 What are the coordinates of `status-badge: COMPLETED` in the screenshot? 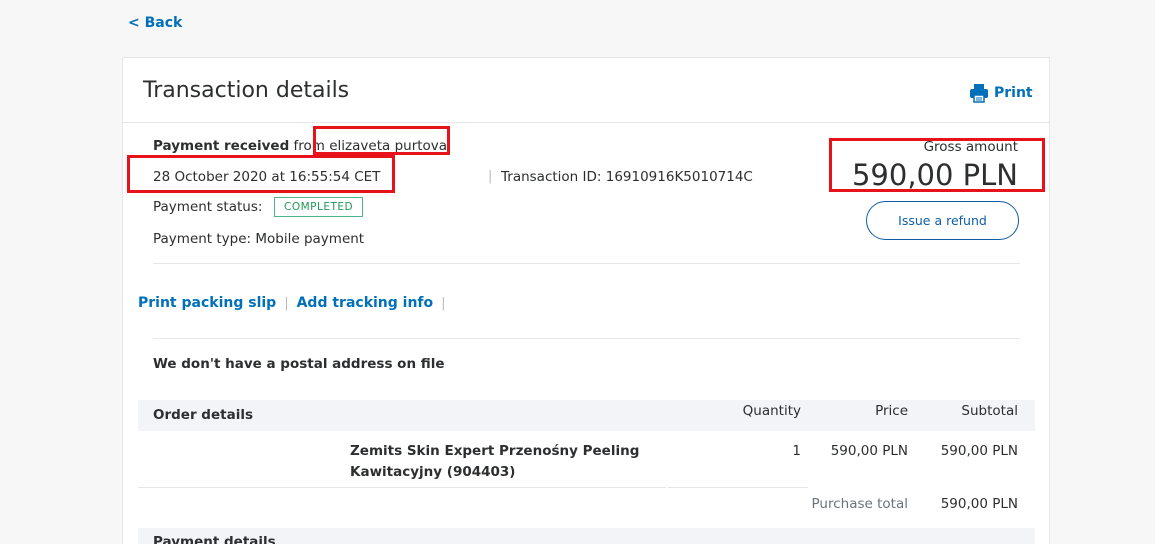 It's located at (319, 207).